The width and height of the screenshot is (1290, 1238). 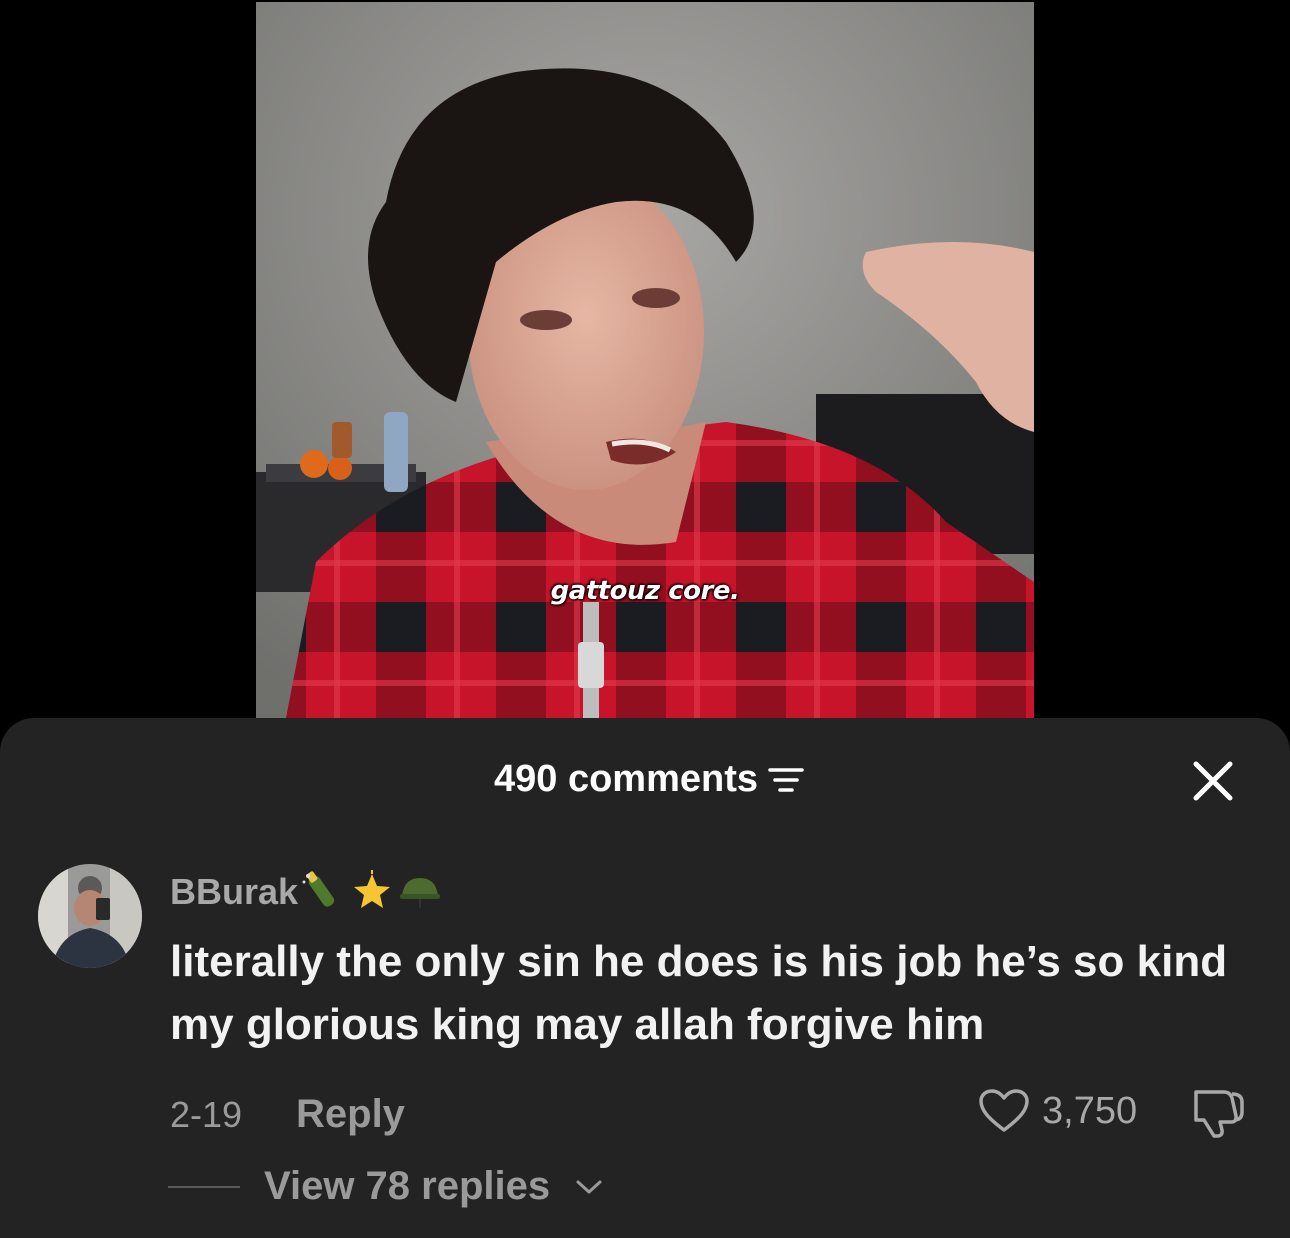 I want to click on comments-count-label: 490 comments, so click(x=626, y=779).